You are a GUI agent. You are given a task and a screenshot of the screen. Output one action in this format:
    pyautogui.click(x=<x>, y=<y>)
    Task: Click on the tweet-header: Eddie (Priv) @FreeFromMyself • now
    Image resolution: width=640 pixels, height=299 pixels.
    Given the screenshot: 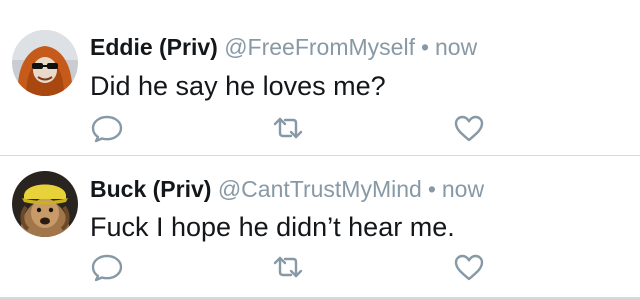 What is the action you would take?
    pyautogui.click(x=283, y=47)
    